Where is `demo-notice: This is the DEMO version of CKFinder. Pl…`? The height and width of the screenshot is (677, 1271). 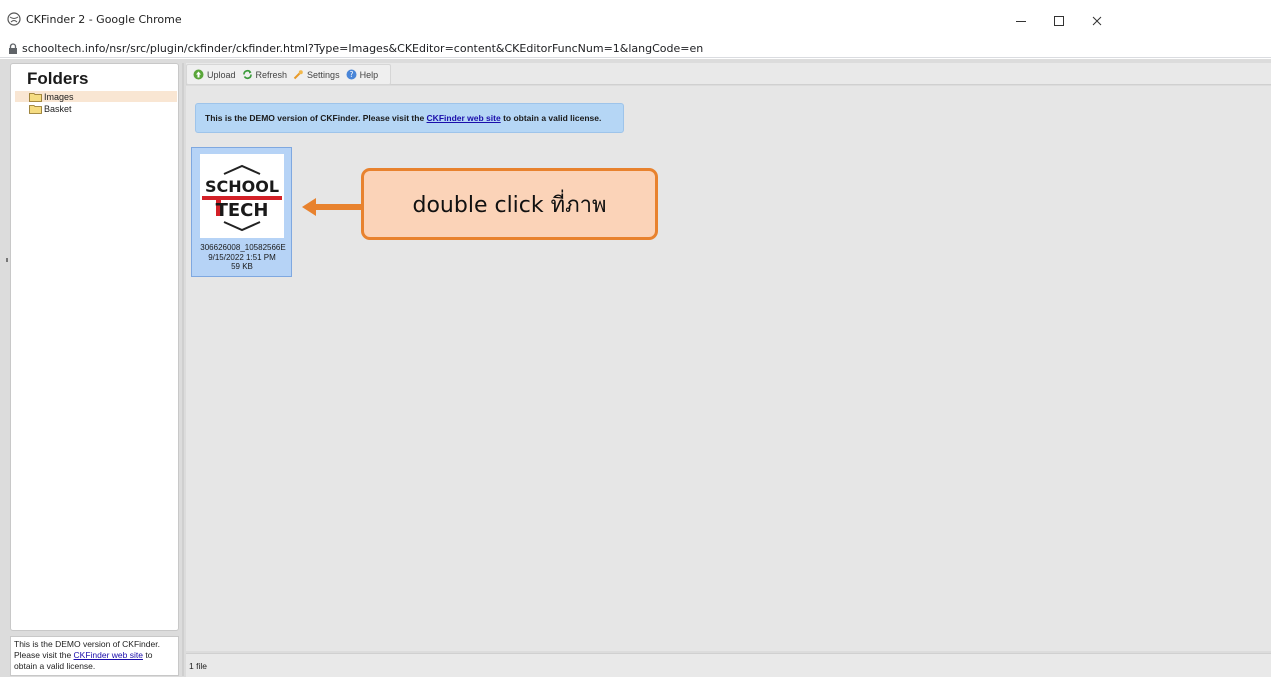
demo-notice: This is the DEMO version of CKFinder. Pl… is located at coordinates (409, 118).